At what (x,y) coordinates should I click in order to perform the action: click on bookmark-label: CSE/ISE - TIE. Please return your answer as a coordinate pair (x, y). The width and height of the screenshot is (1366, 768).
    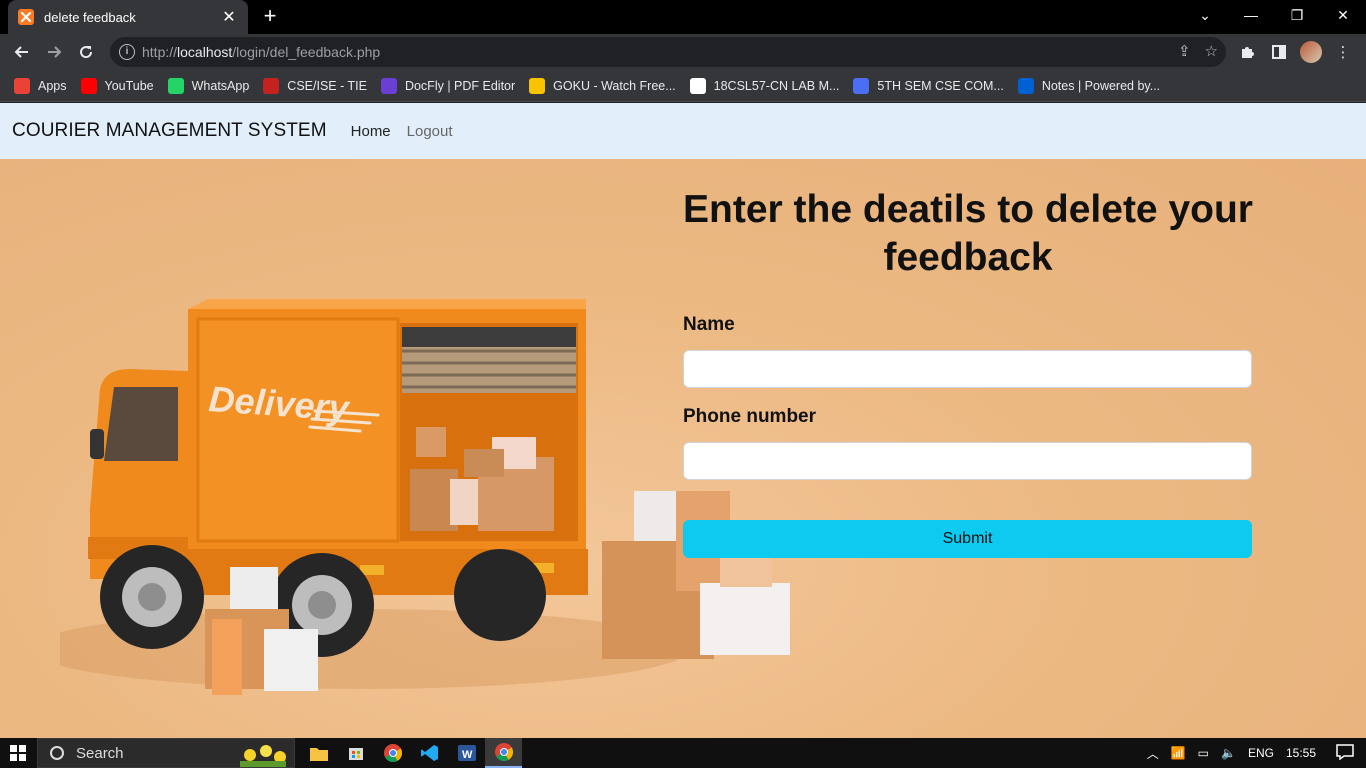
    Looking at the image, I should click on (327, 85).